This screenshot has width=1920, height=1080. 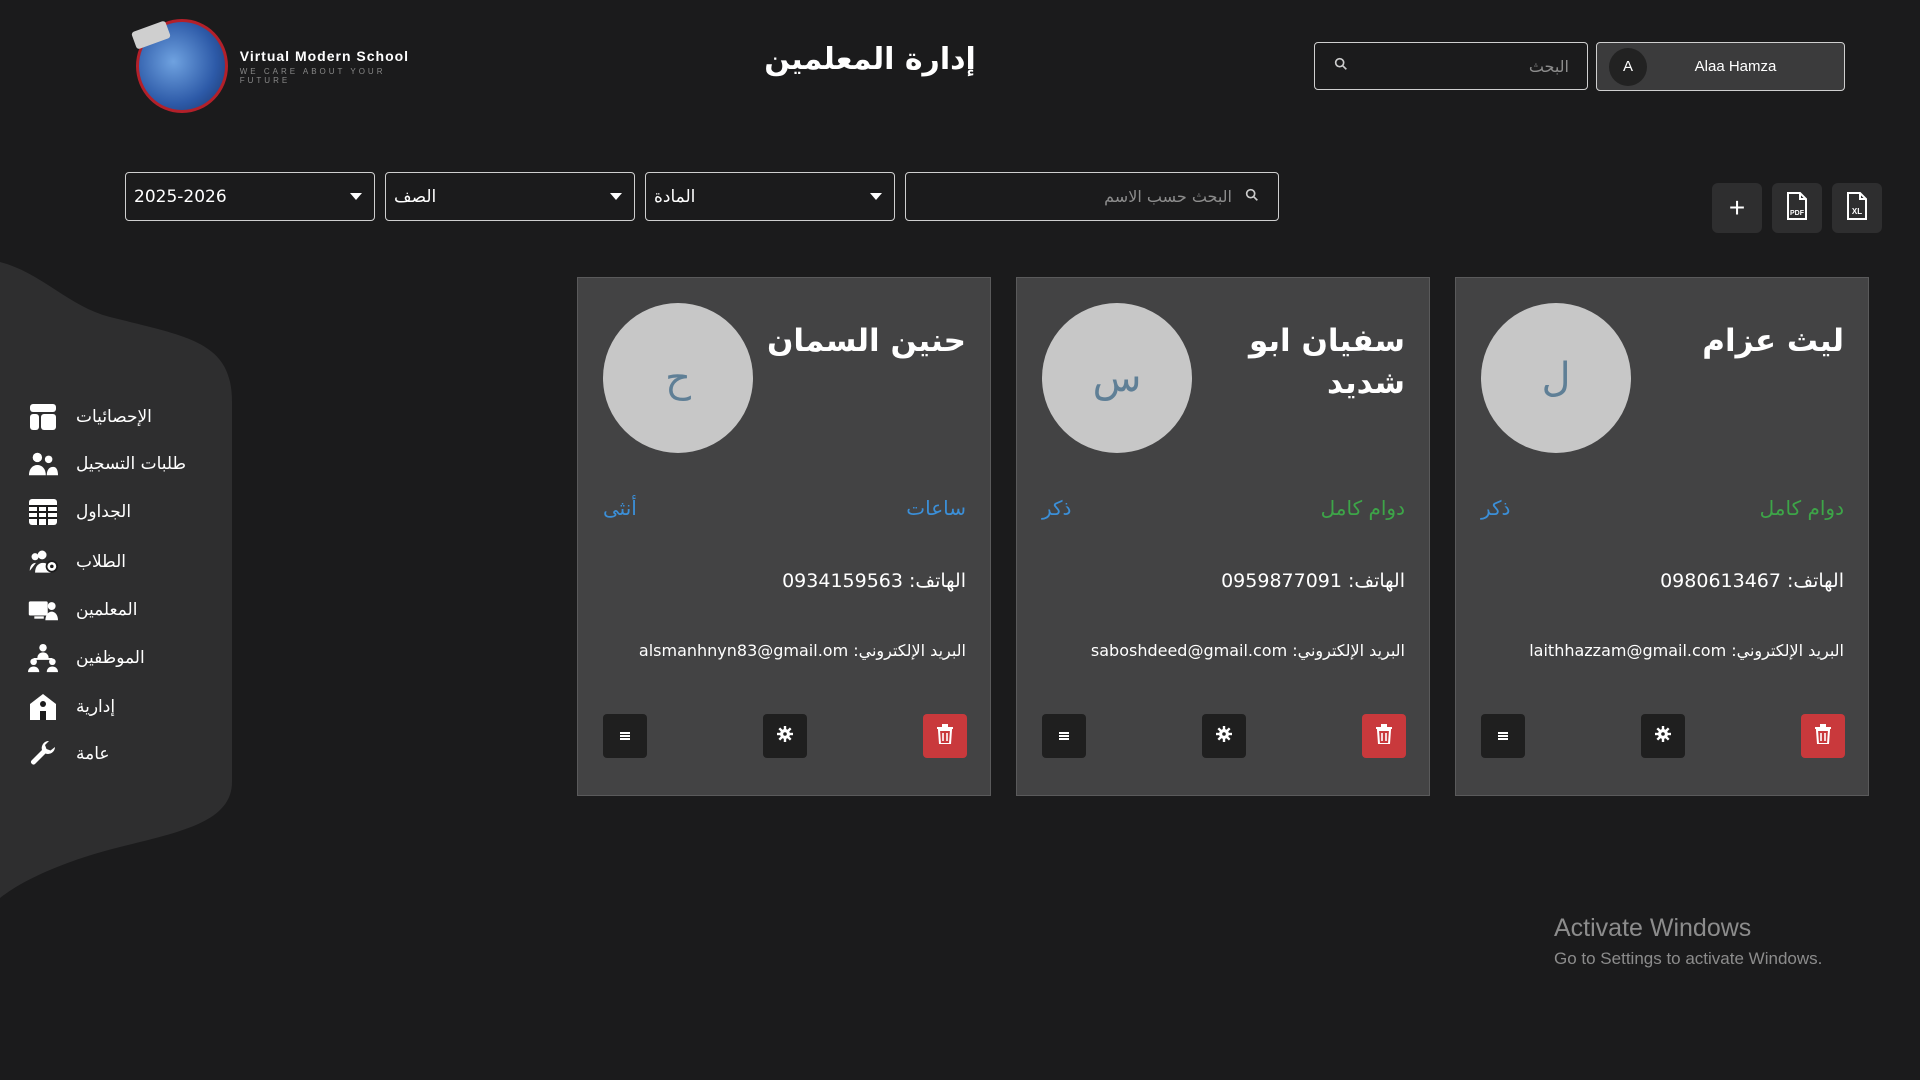 What do you see at coordinates (620, 508) in the screenshot?
I see `gender: أنثى` at bounding box center [620, 508].